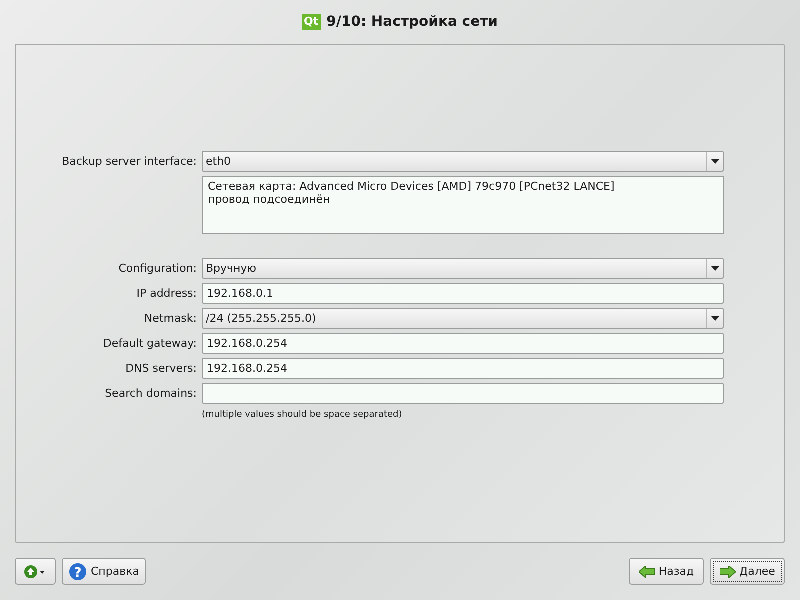 Image resolution: width=800 pixels, height=600 pixels. Describe the element at coordinates (270, 199) in the screenshot. I see `description-line: провод подсоединён` at that location.